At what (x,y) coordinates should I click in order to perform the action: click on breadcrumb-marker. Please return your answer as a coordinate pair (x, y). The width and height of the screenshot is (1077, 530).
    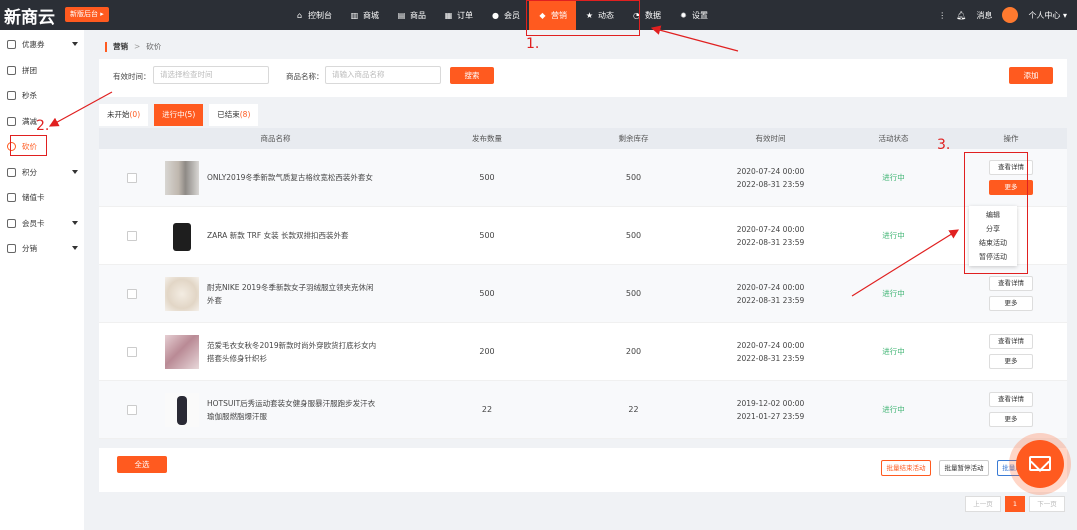
    Looking at the image, I should click on (106, 46).